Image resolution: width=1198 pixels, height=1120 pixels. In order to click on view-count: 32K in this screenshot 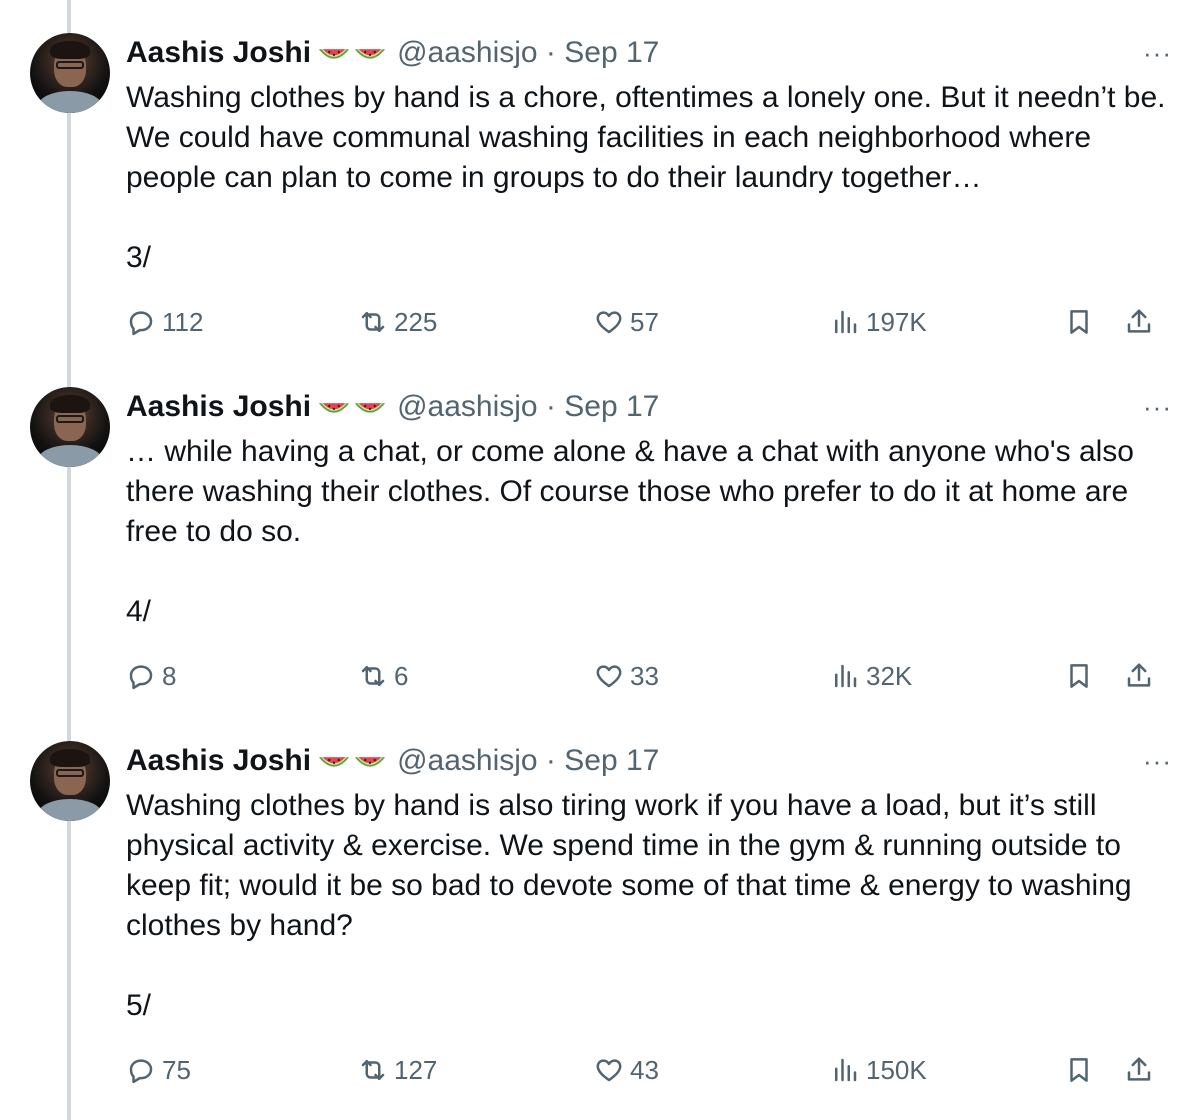, I will do `click(889, 675)`.